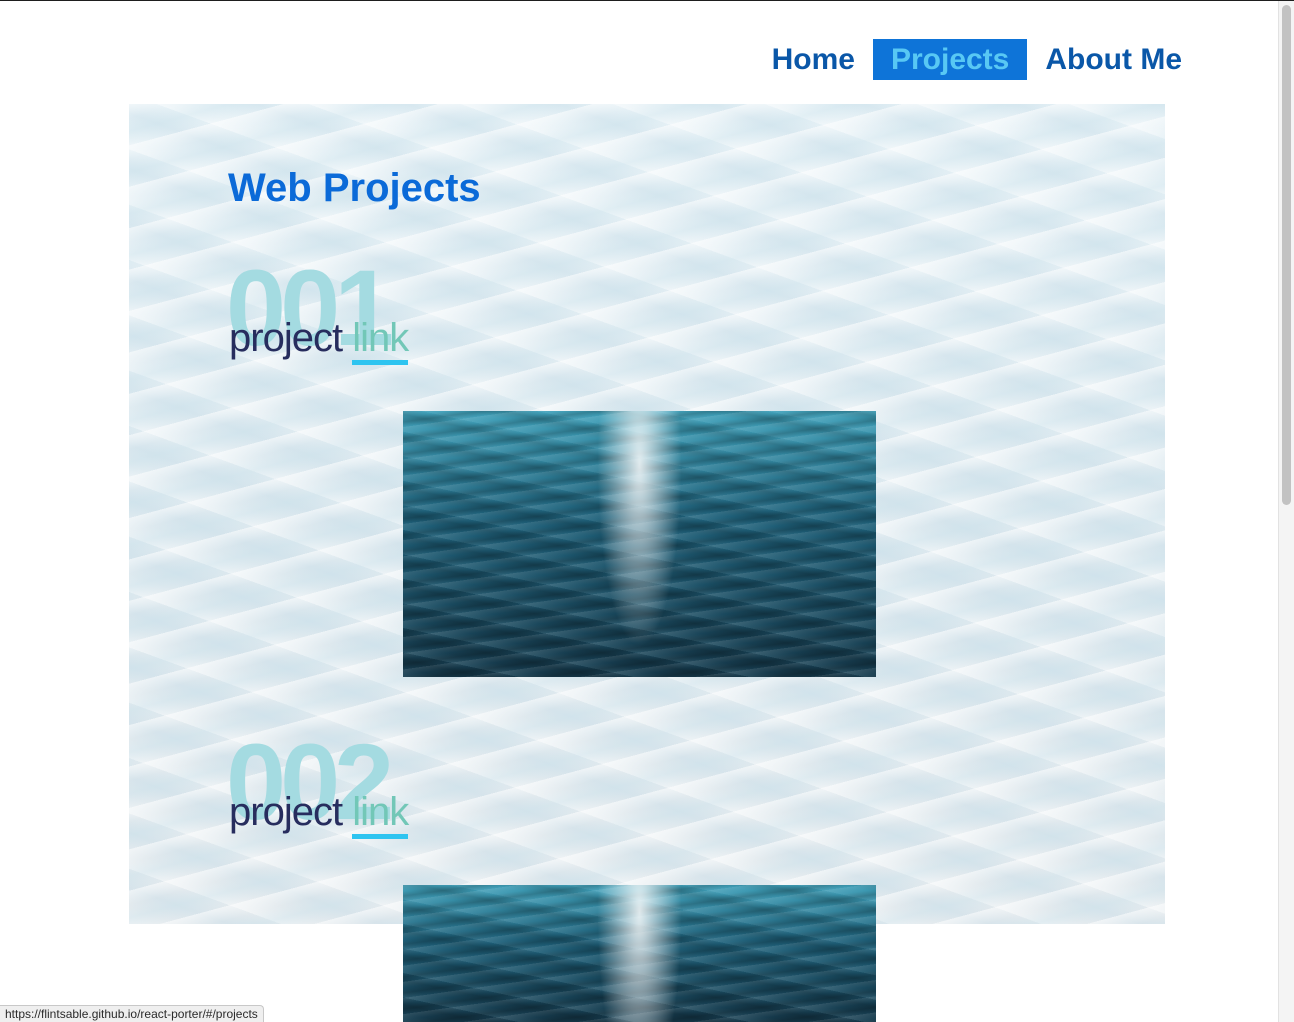 Image resolution: width=1294 pixels, height=1022 pixels. I want to click on vertical-scrollbar, so click(1286, 511).